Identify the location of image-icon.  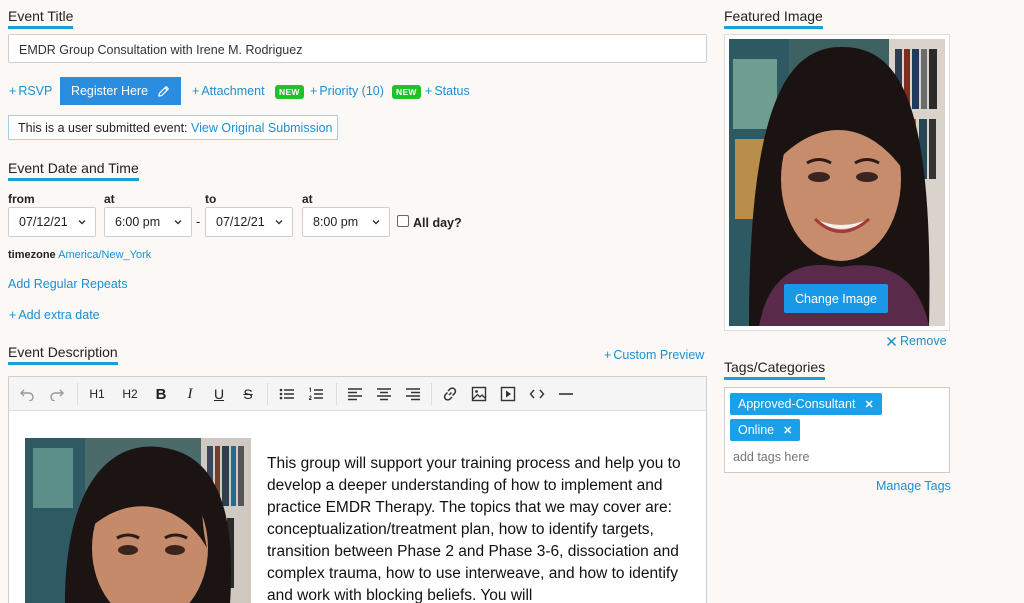
(479, 394).